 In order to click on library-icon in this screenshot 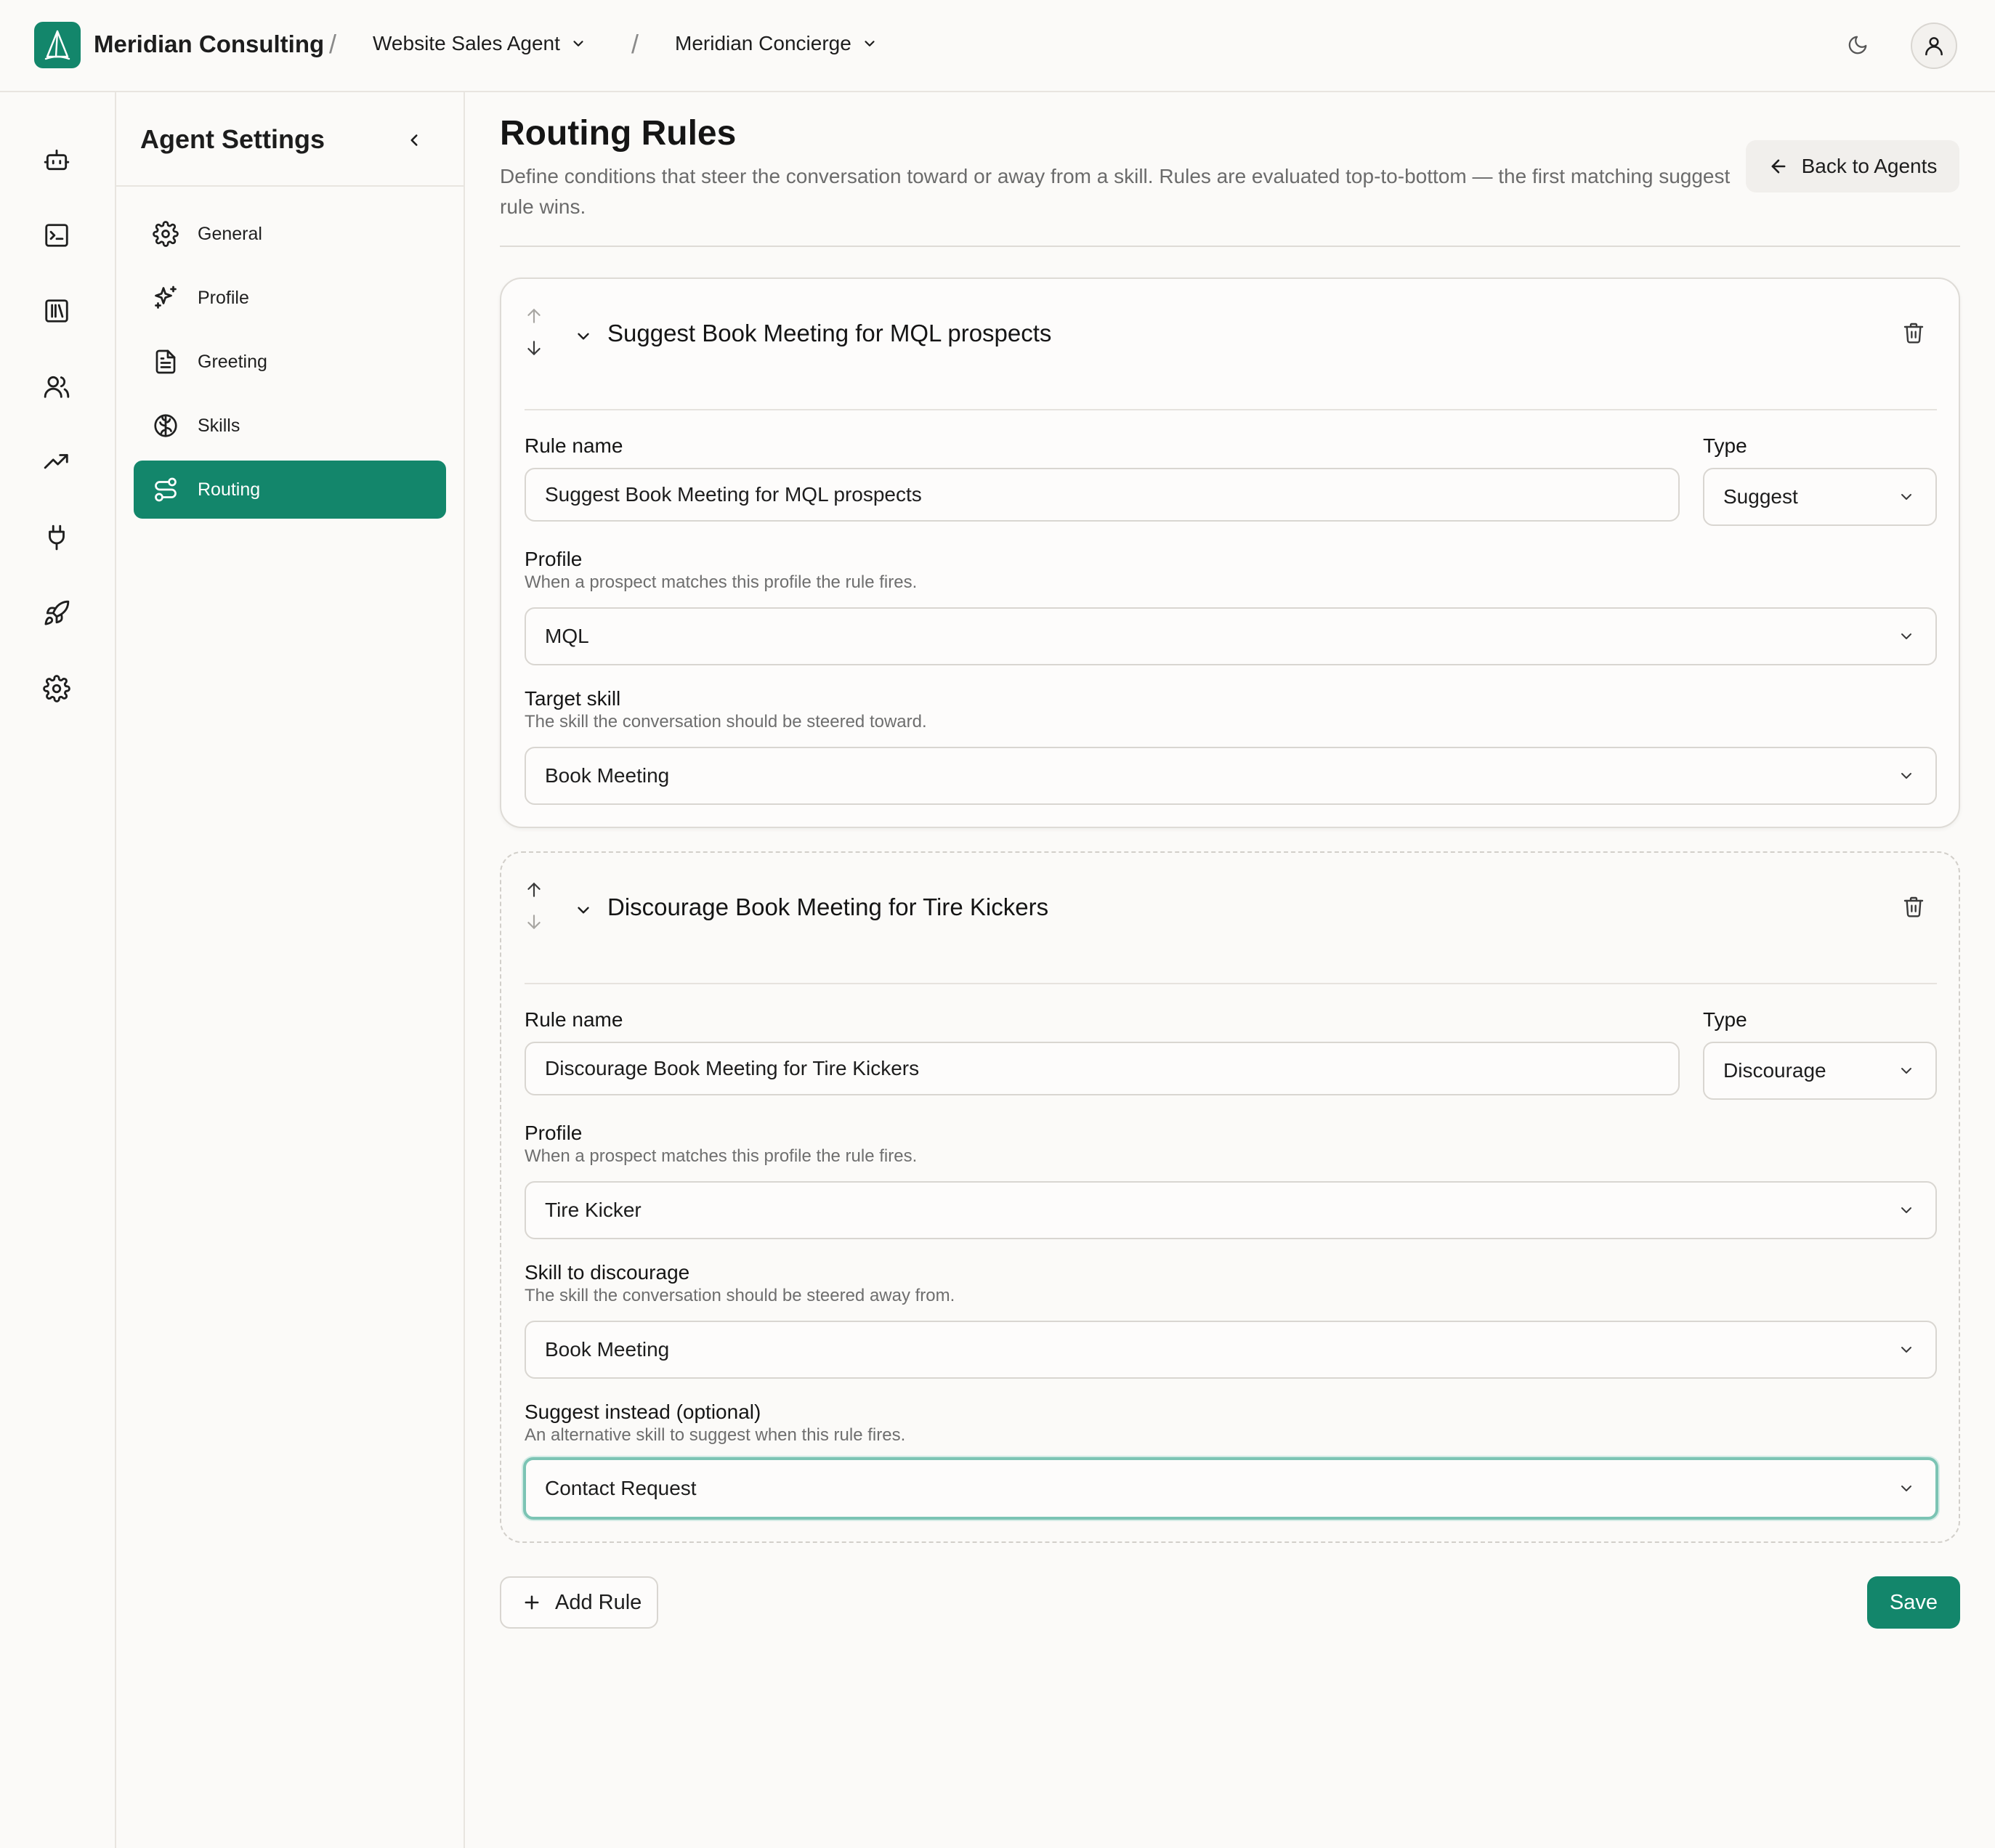, I will do `click(56, 311)`.